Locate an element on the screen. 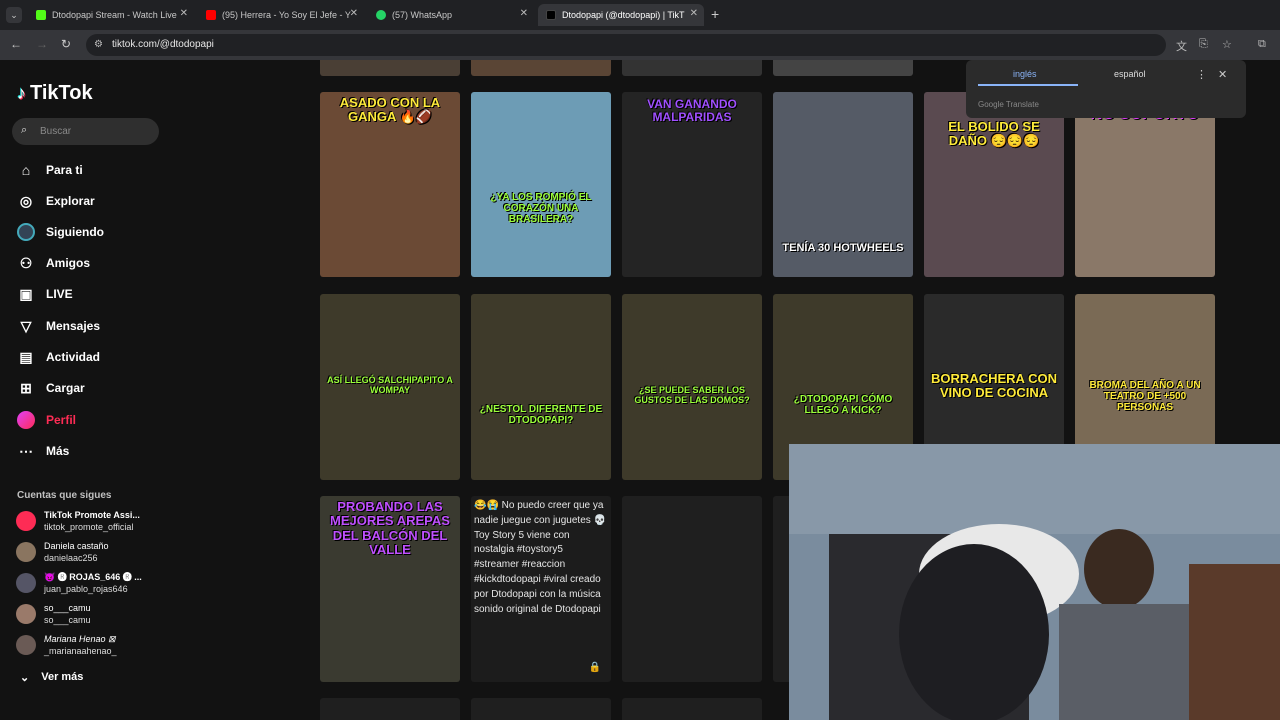 Image resolution: width=1280 pixels, height=720 pixels. nav-item-actividad: ▤ Actividad is located at coordinates (58, 357).